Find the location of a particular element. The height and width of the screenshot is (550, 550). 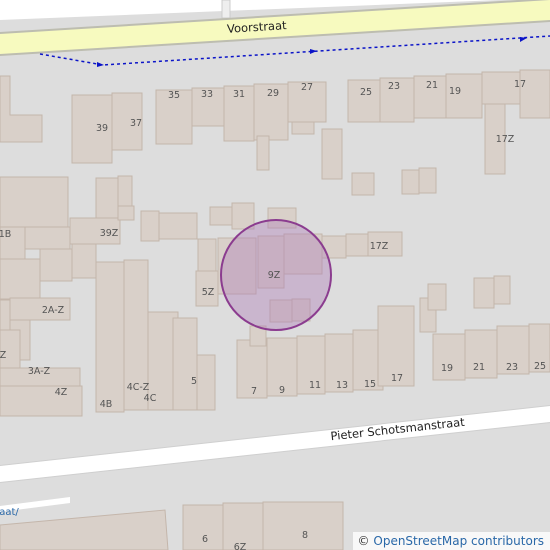

house-number: 7 is located at coordinates (254, 391).